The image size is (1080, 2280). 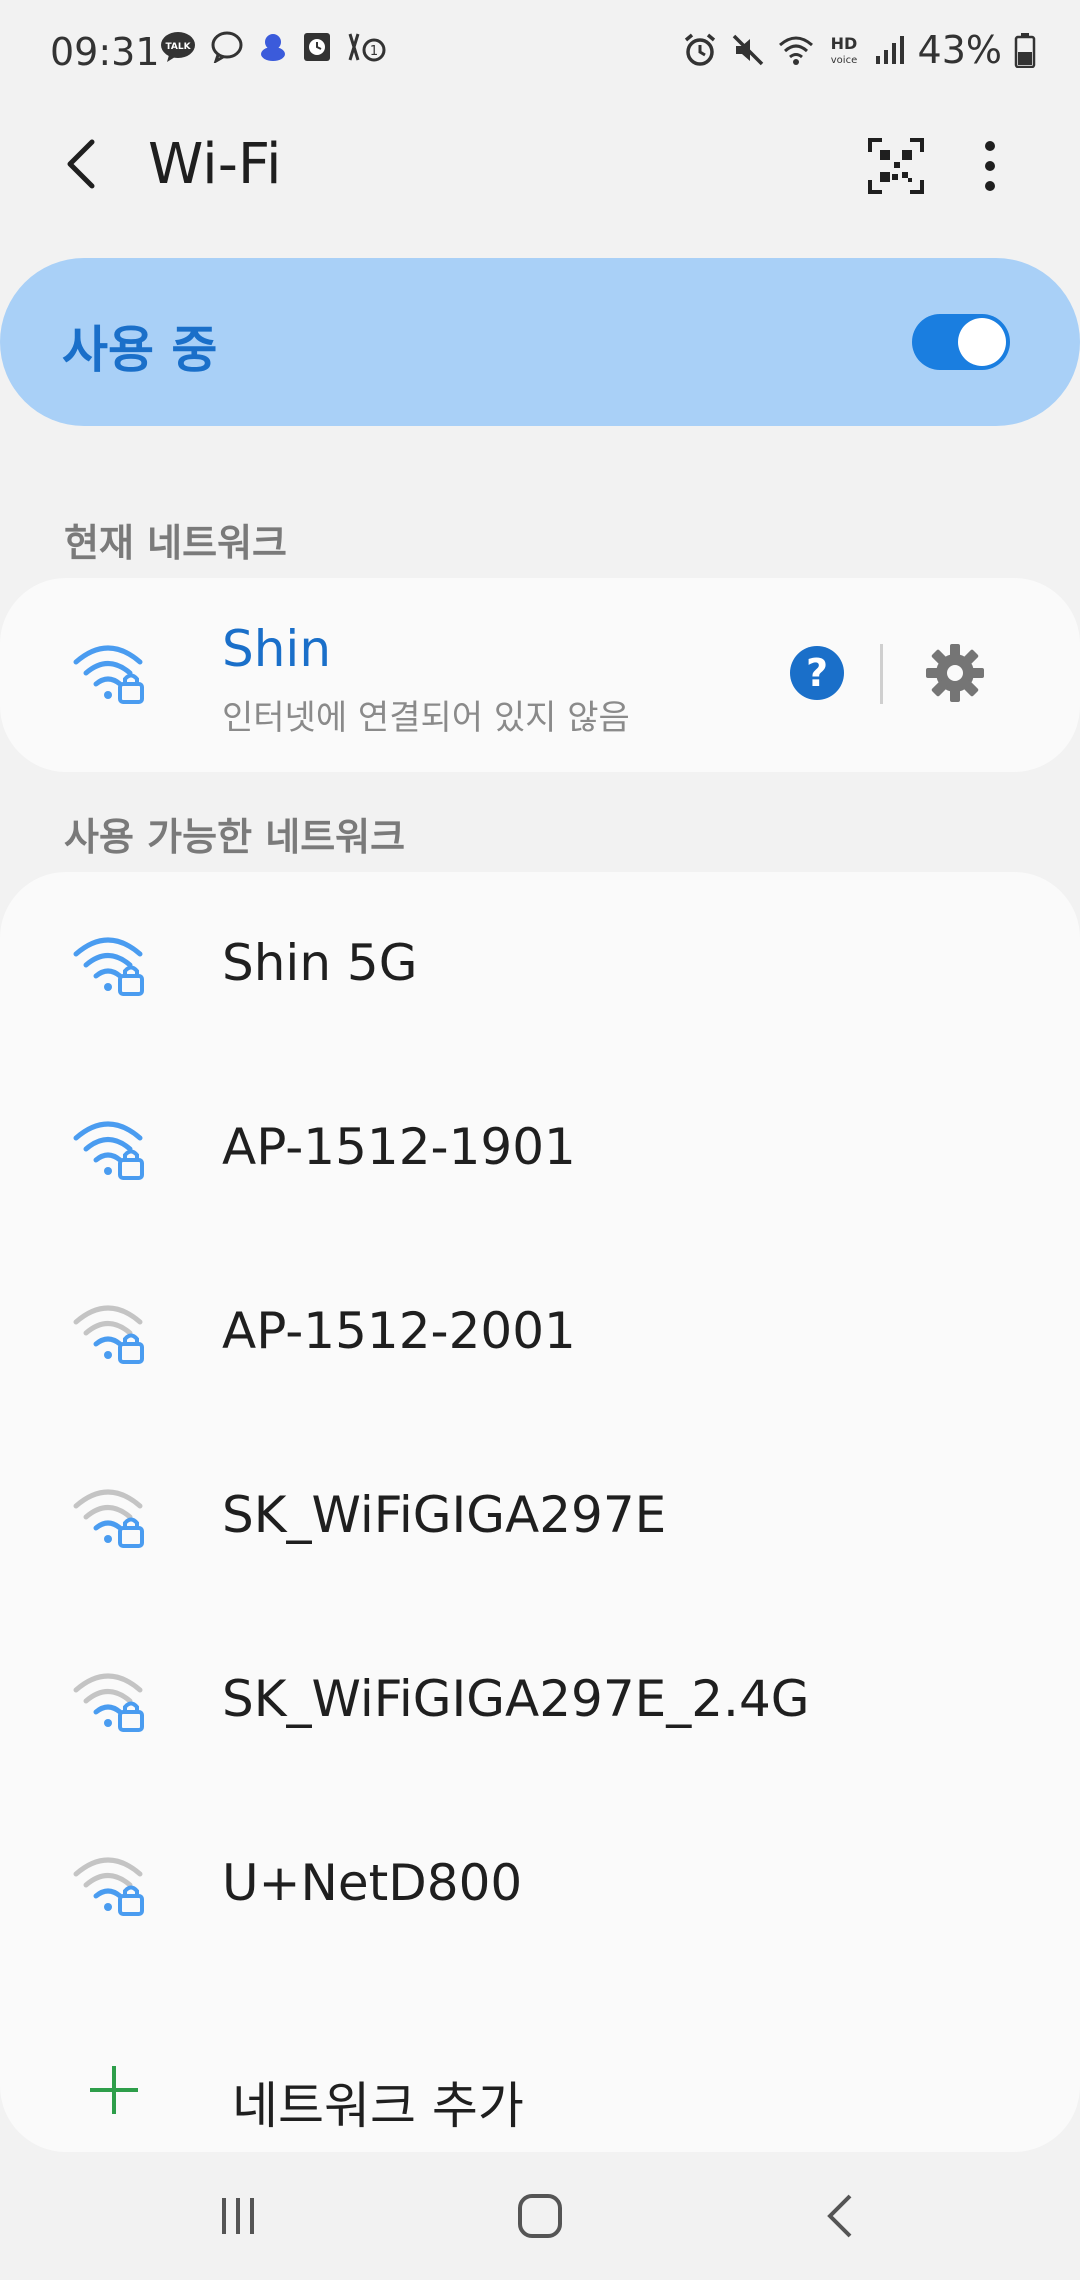 I want to click on page-title: Wi-Fi, so click(x=215, y=164).